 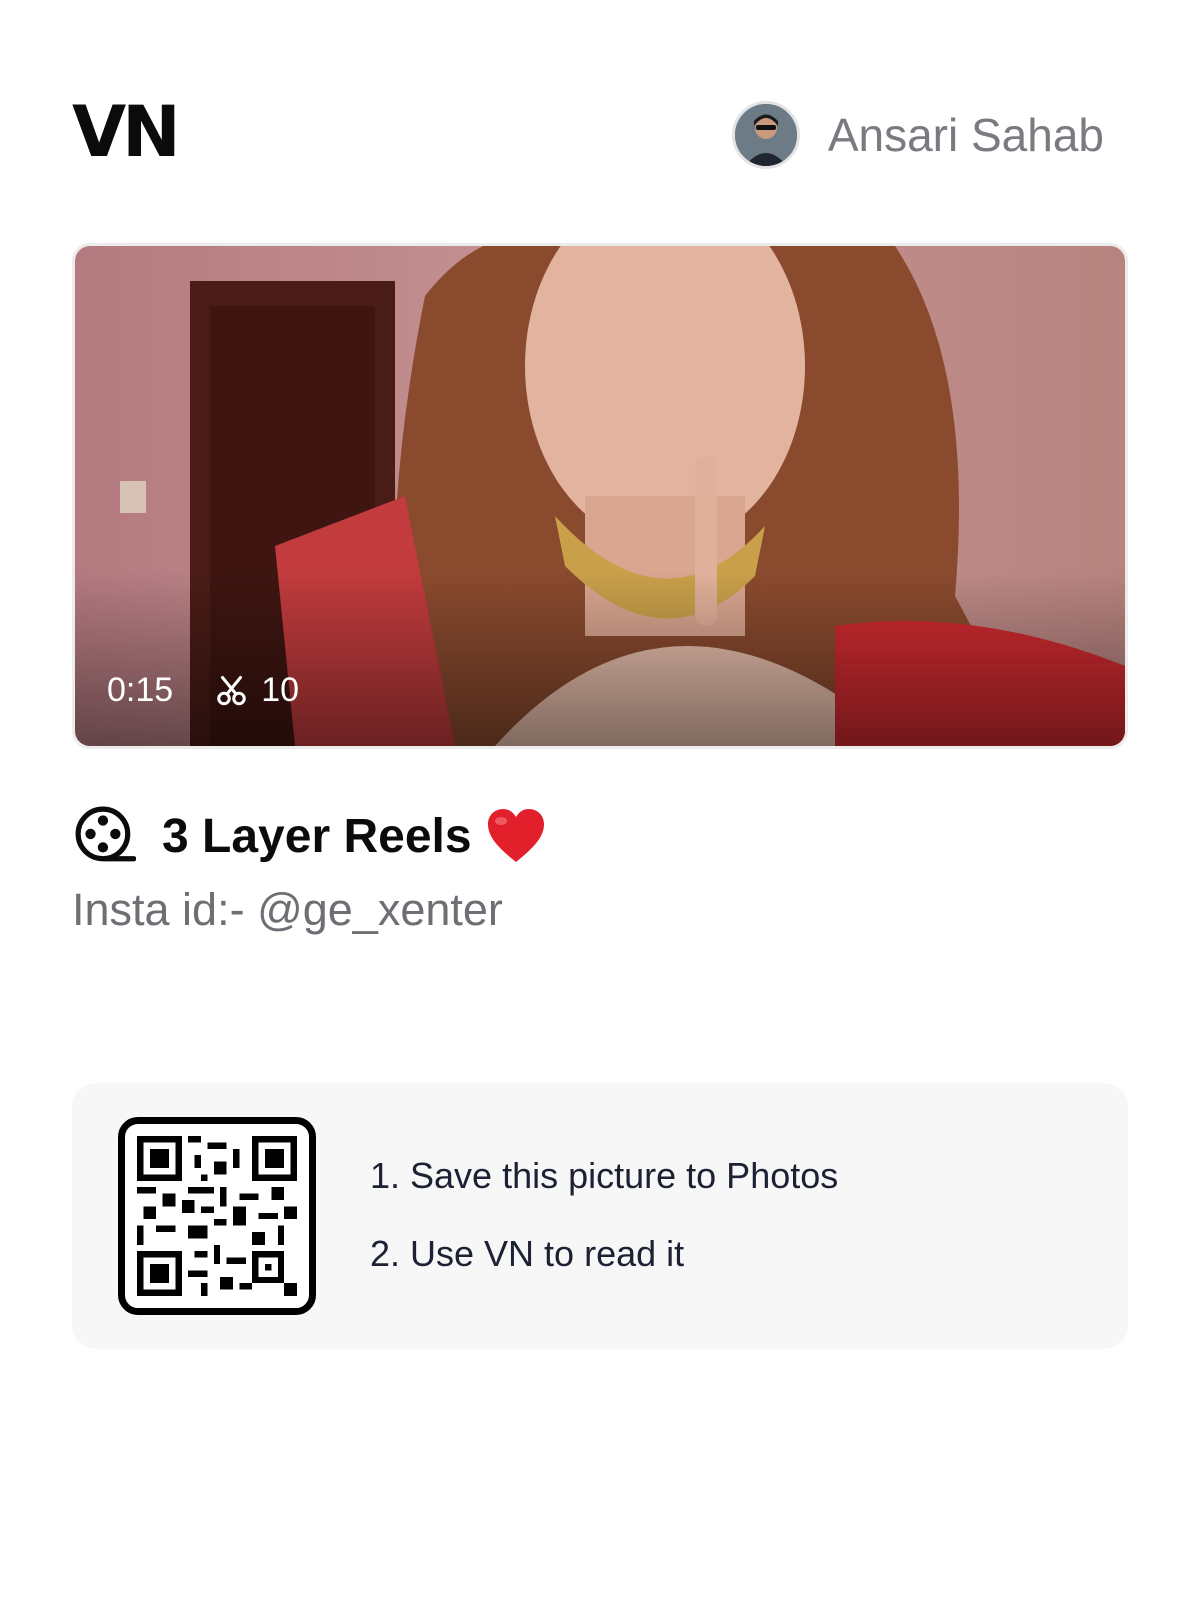 I want to click on heart-icon, so click(x=515, y=835).